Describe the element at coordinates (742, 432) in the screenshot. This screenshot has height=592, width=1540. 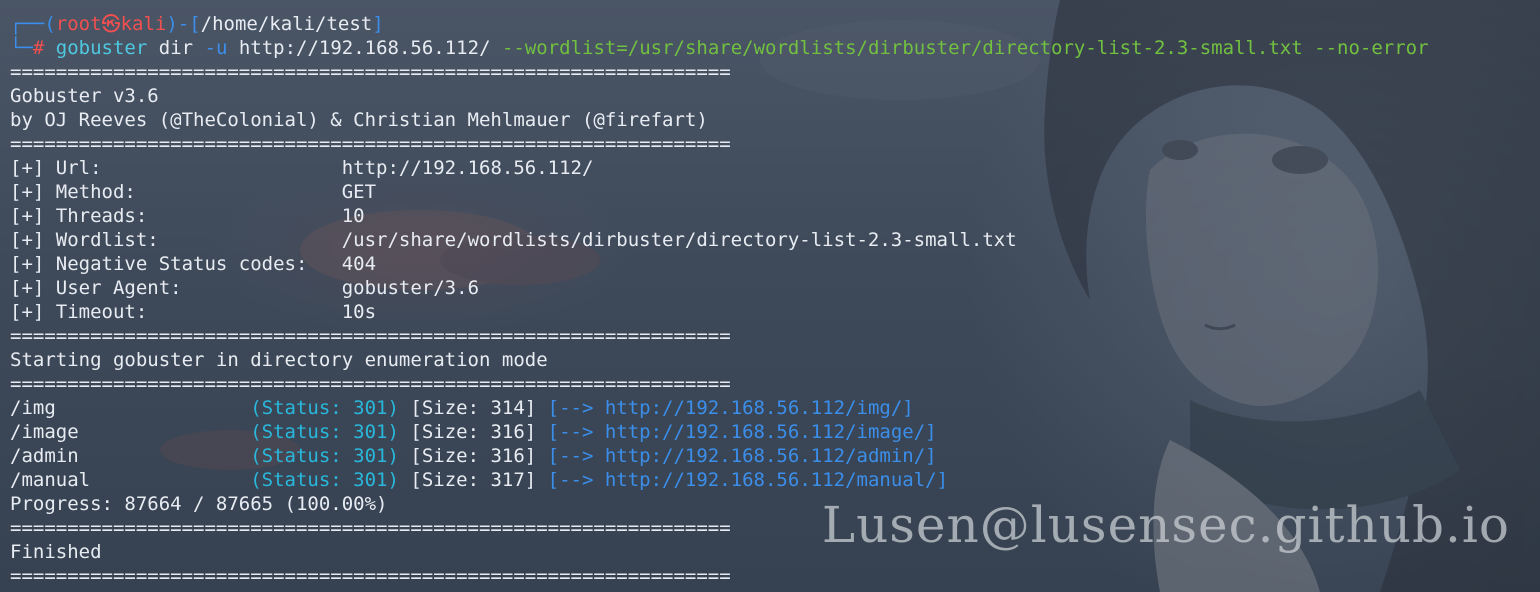
I see `result-redirect-link: [--> http://192.168.56.112/image/]` at that location.